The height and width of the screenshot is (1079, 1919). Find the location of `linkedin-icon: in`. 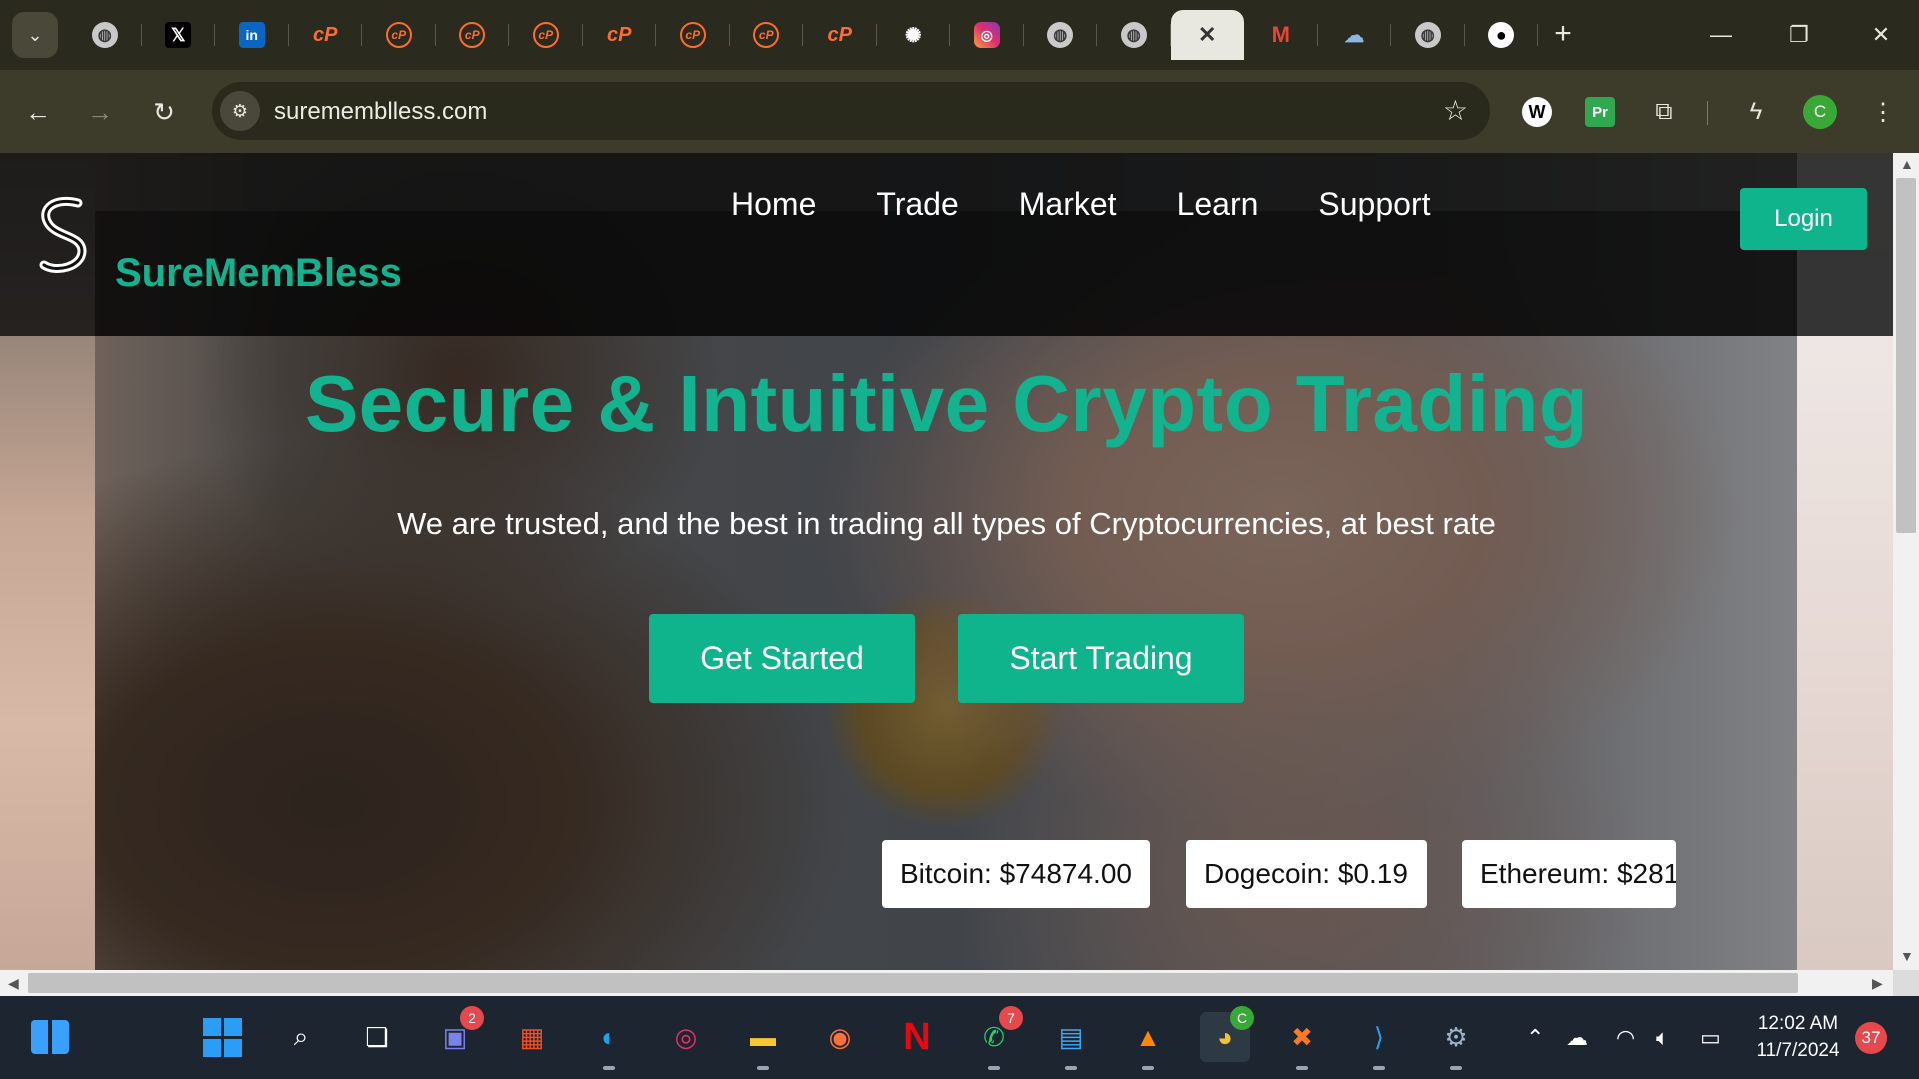

linkedin-icon: in is located at coordinates (251, 35).